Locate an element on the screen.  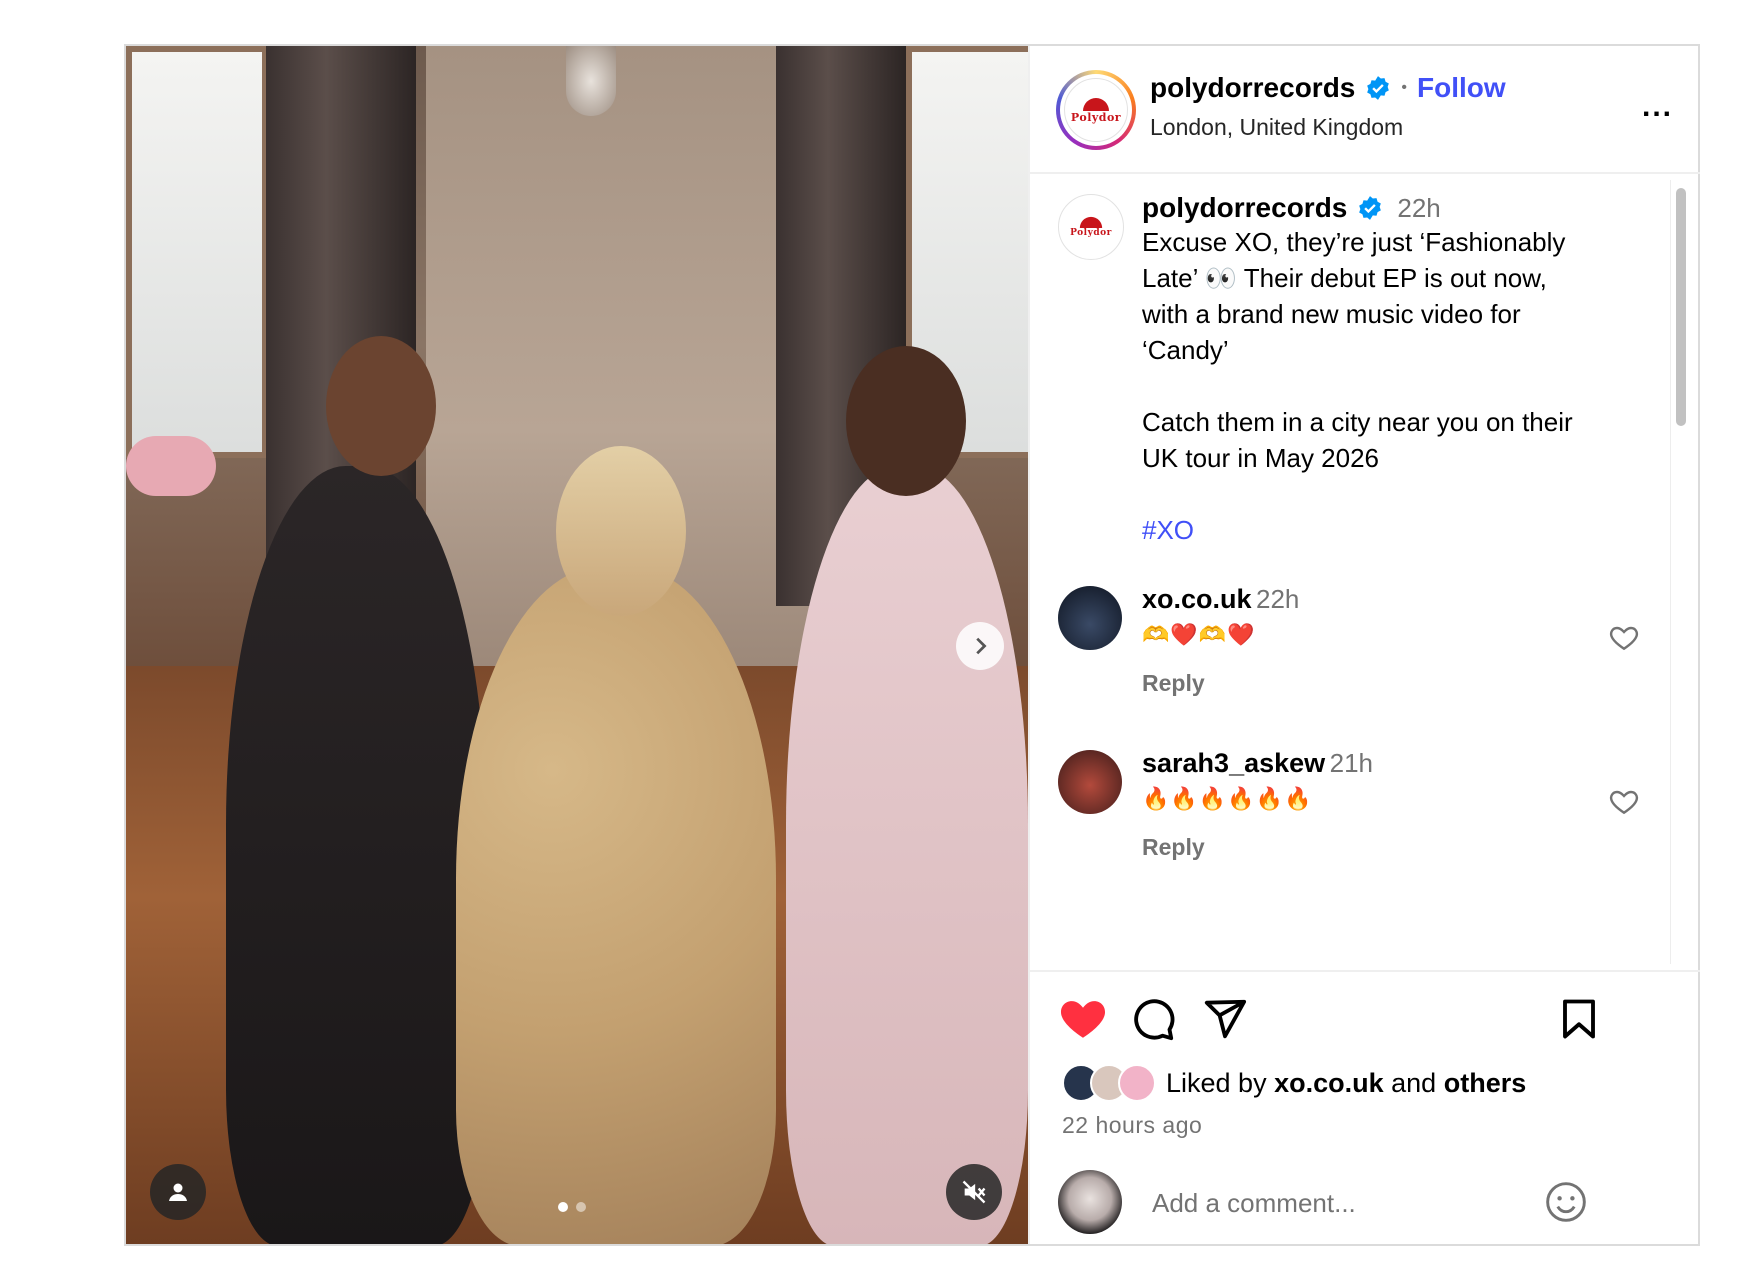
header-title-row: polydorrecords • Follow is located at coordinates (1328, 88).